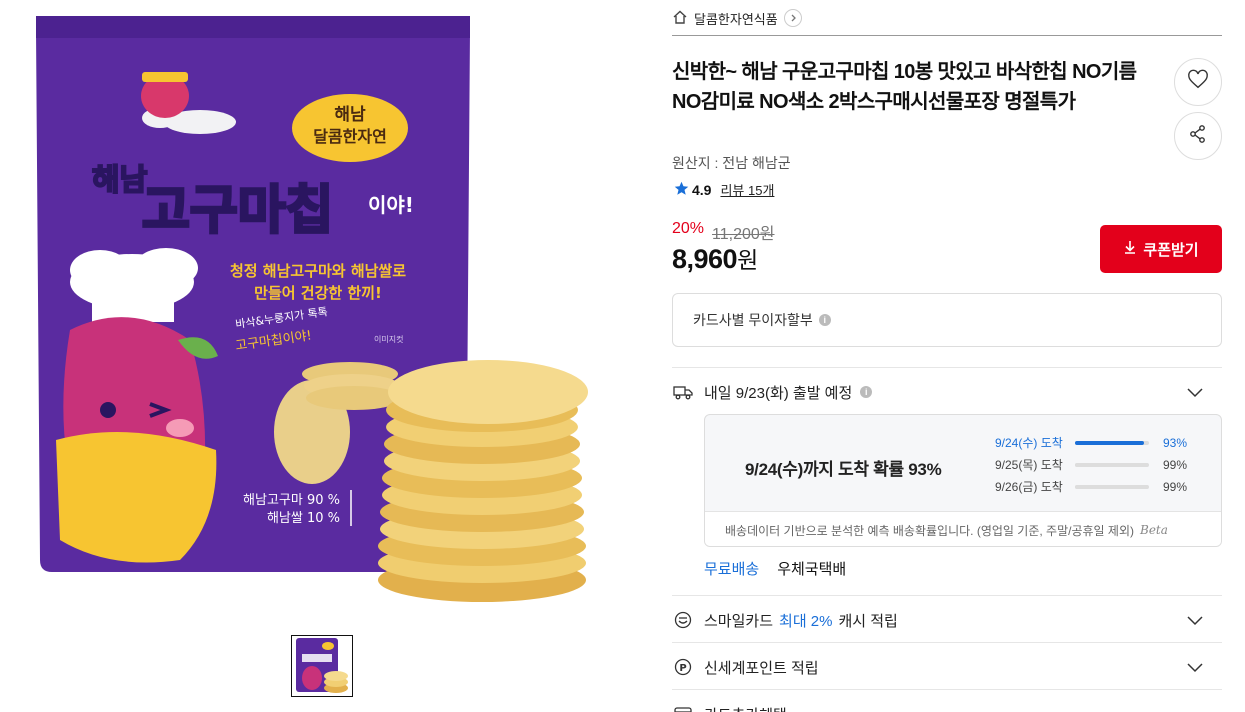  What do you see at coordinates (681, 190) in the screenshot?
I see `star-icon` at bounding box center [681, 190].